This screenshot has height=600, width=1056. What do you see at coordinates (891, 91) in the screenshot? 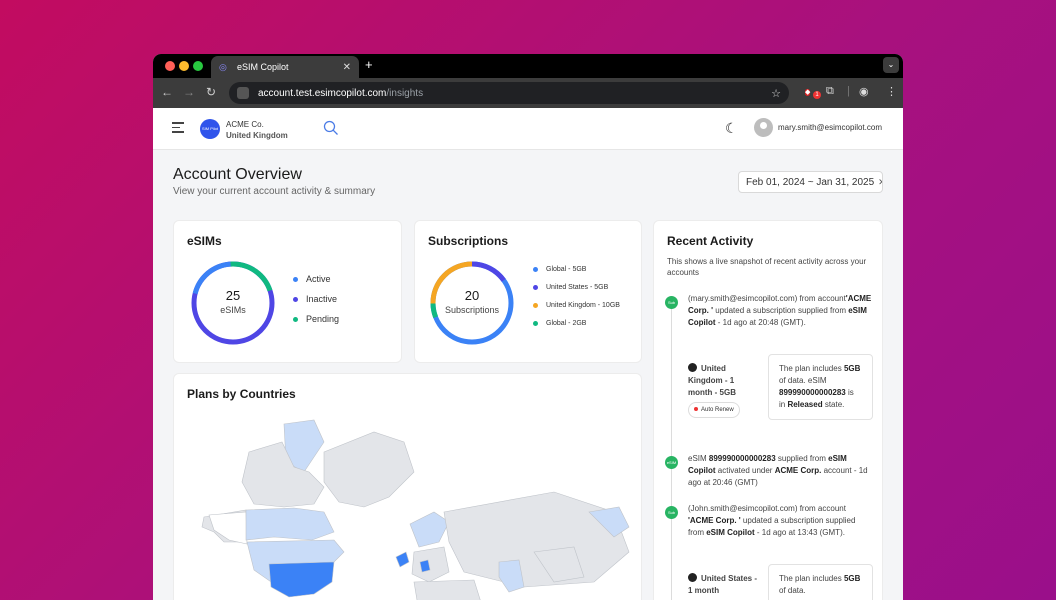
I see `browser-menu-icon: ⋮` at bounding box center [891, 91].